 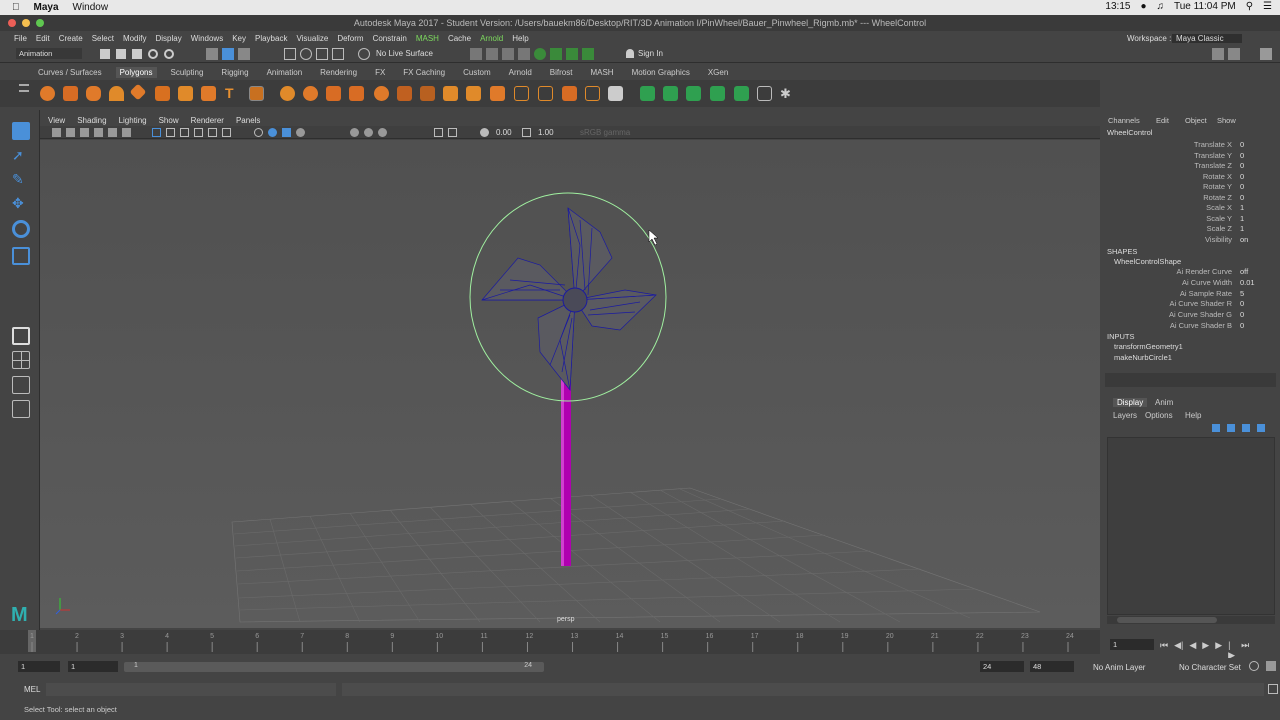 I want to click on minimize-button, so click(x=26, y=23).